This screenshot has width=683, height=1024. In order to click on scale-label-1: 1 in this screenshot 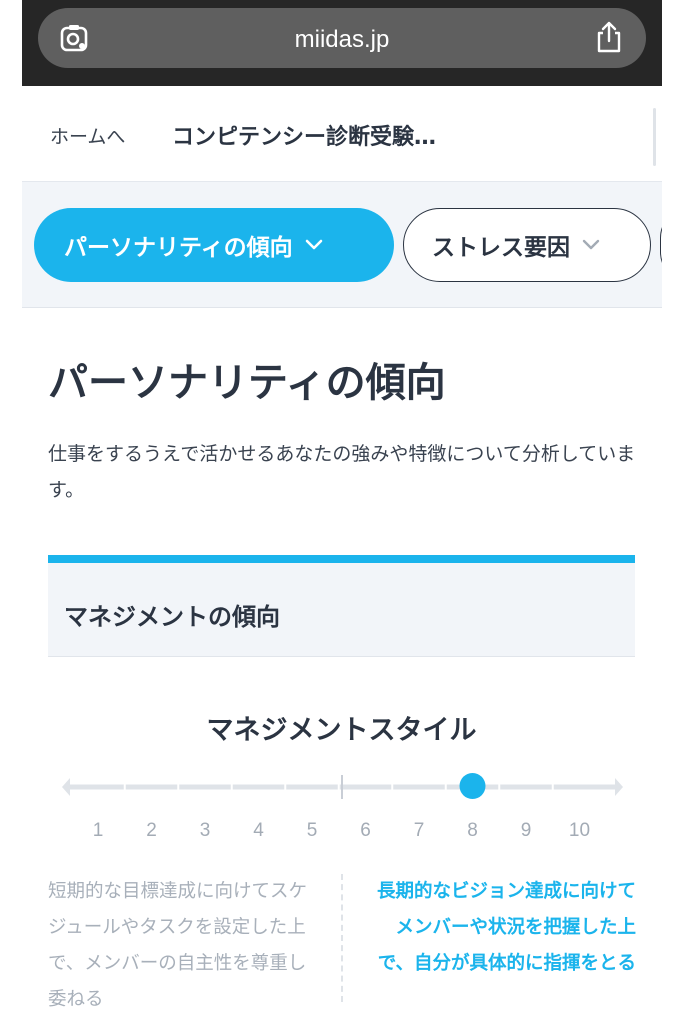, I will do `click(98, 830)`.